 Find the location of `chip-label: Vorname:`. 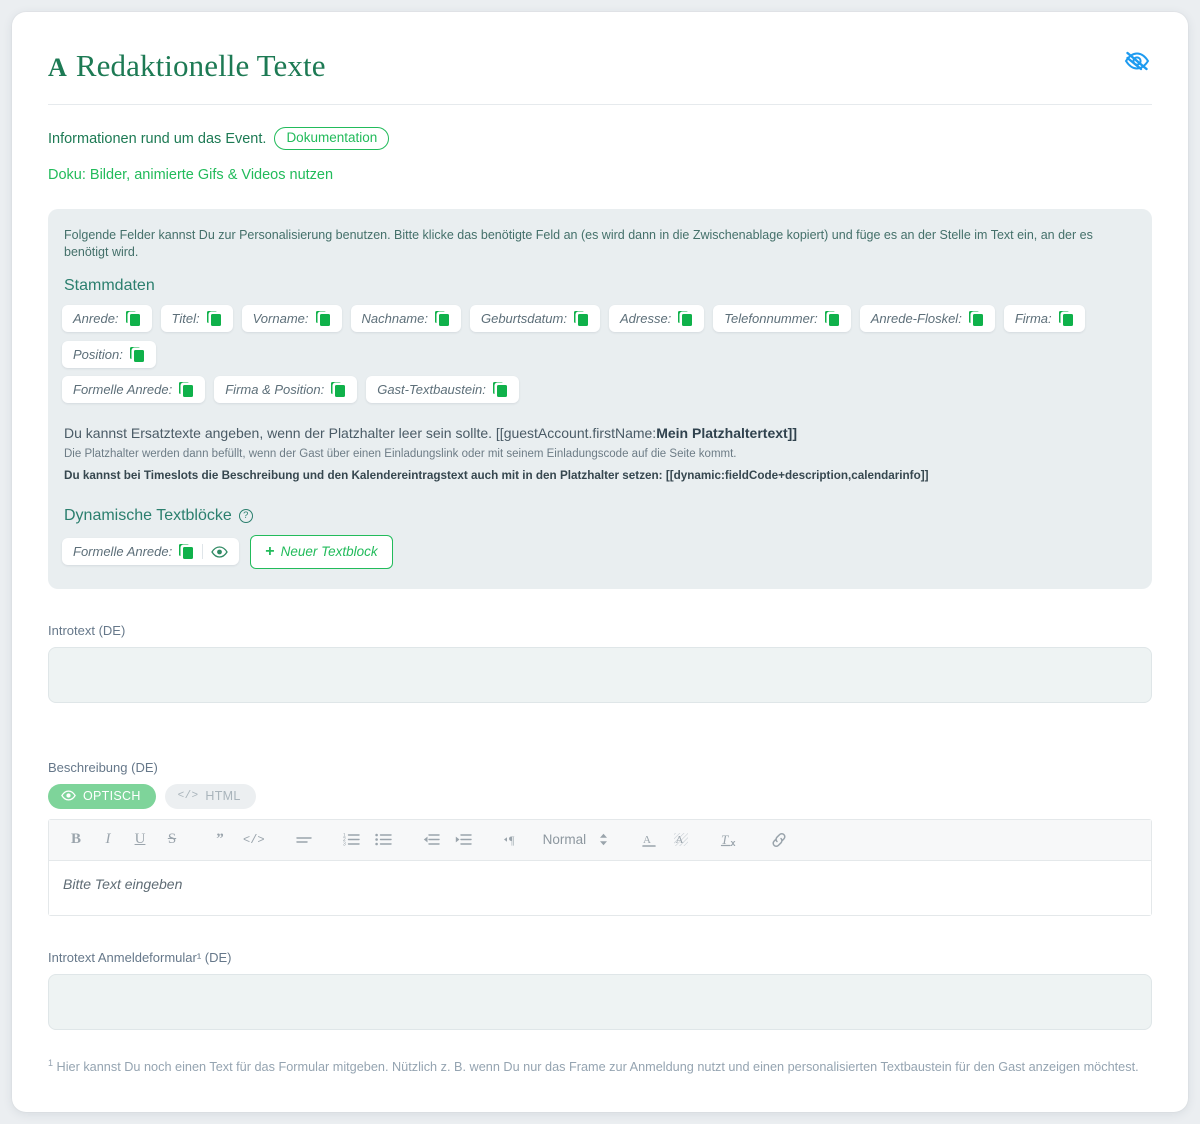

chip-label: Vorname: is located at coordinates (280, 318).